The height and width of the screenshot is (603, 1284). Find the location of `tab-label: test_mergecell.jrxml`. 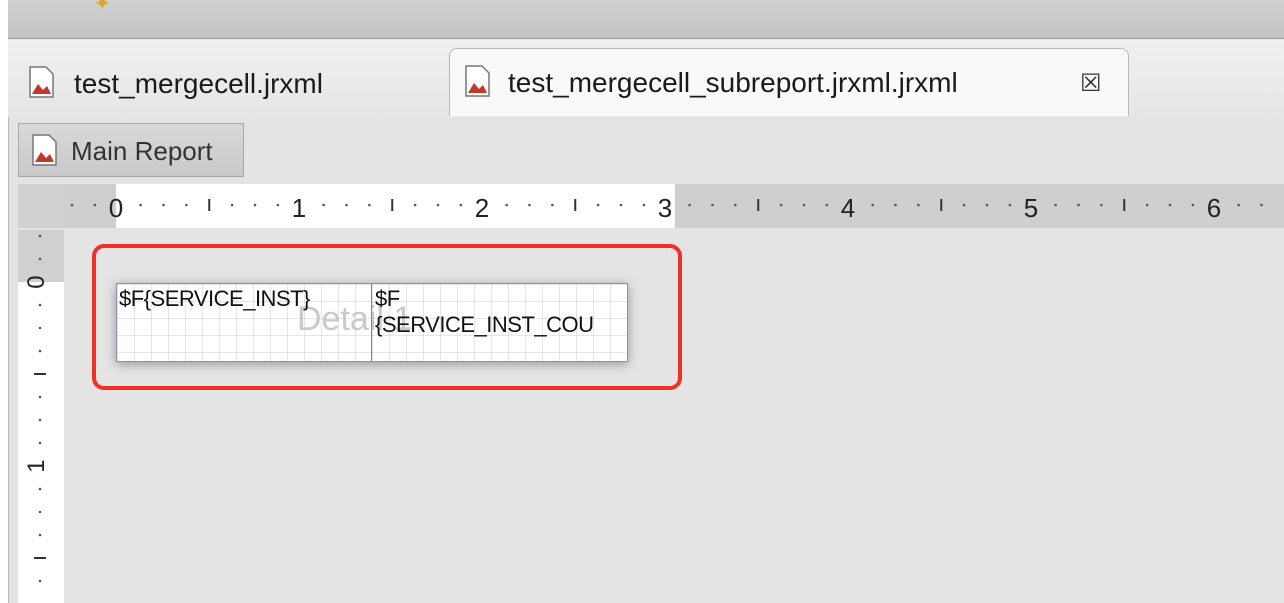

tab-label: test_mergecell.jrxml is located at coordinates (198, 83).